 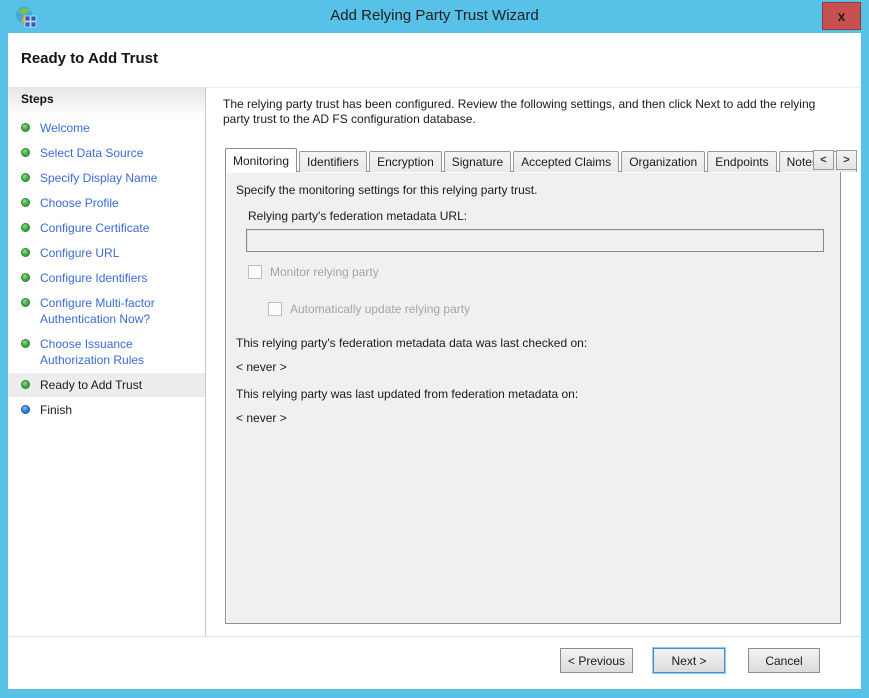 What do you see at coordinates (663, 161) in the screenshot?
I see `tab-organization: Organization` at bounding box center [663, 161].